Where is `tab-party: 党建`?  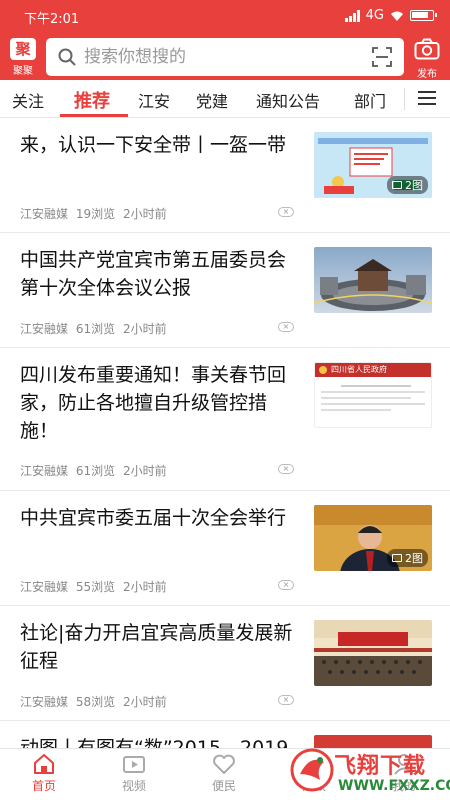
tab-party: 党建 is located at coordinates (212, 100).